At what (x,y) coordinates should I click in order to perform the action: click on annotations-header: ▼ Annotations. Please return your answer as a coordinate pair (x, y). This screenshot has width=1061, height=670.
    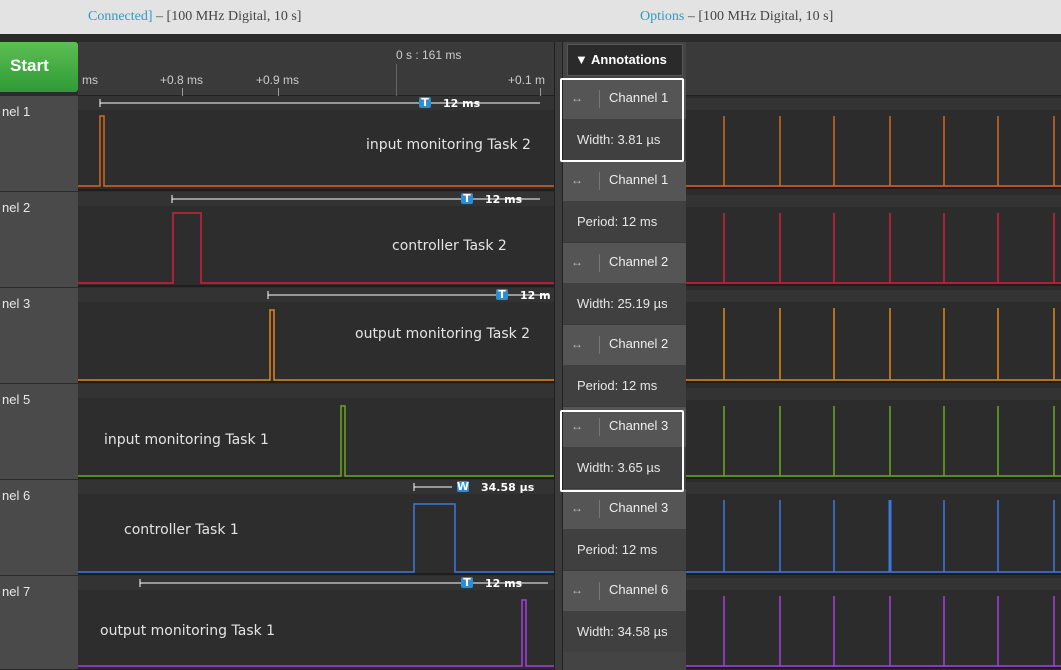
    Looking at the image, I should click on (625, 60).